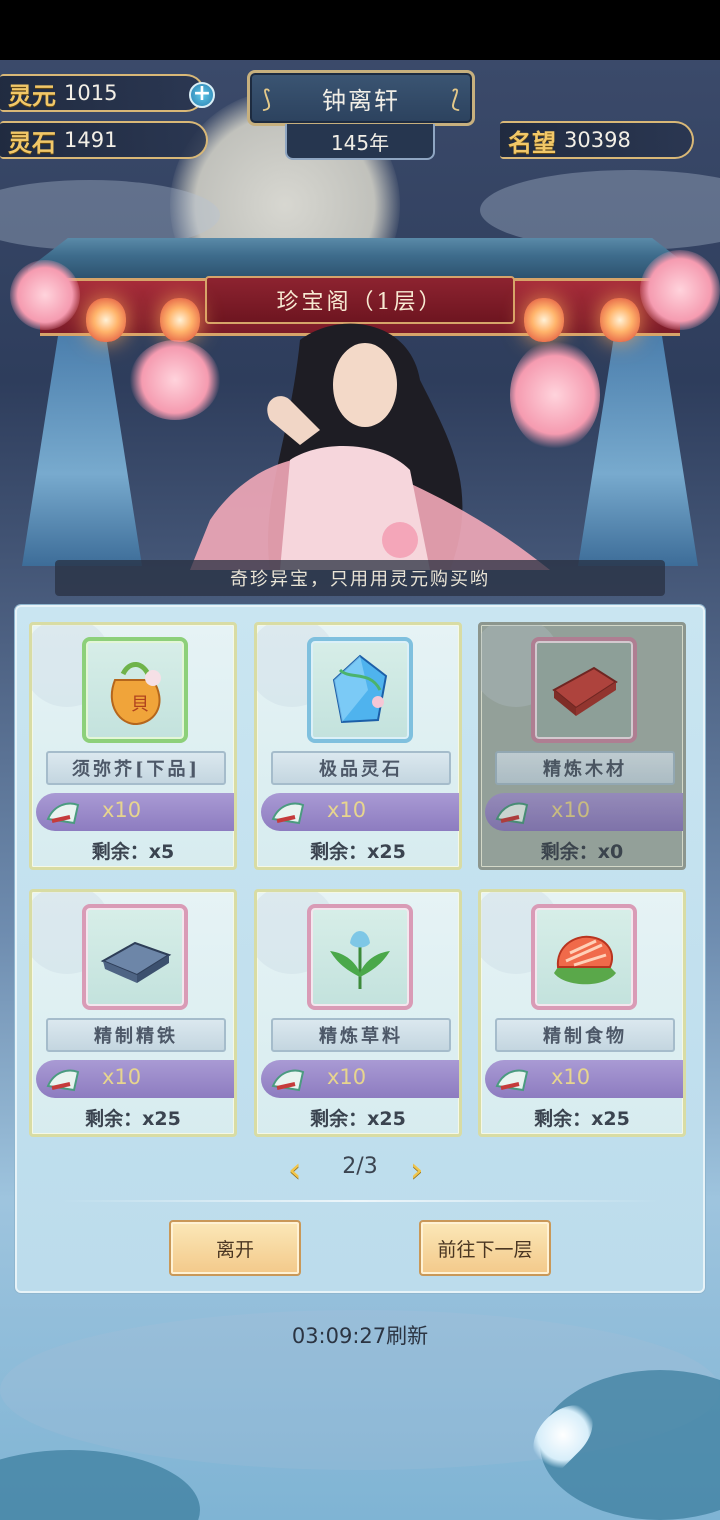  I want to click on wood-icon, so click(585, 691).